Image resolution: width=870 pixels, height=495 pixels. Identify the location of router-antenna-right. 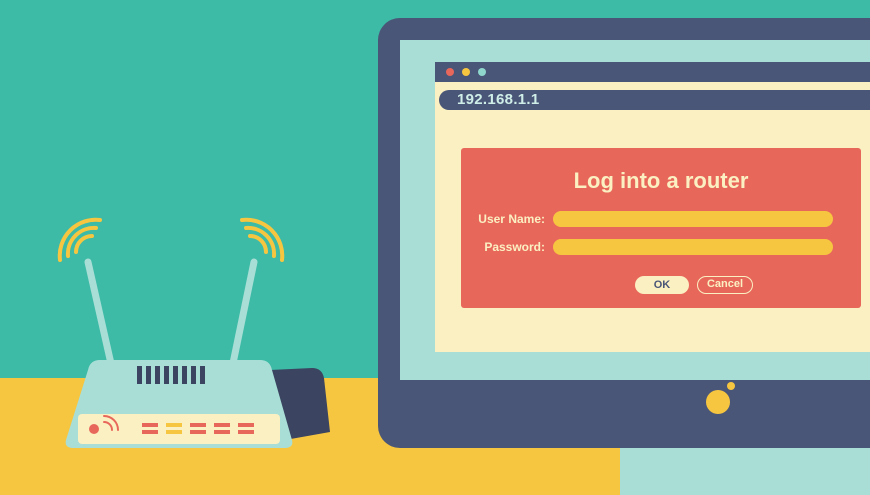
(243, 315).